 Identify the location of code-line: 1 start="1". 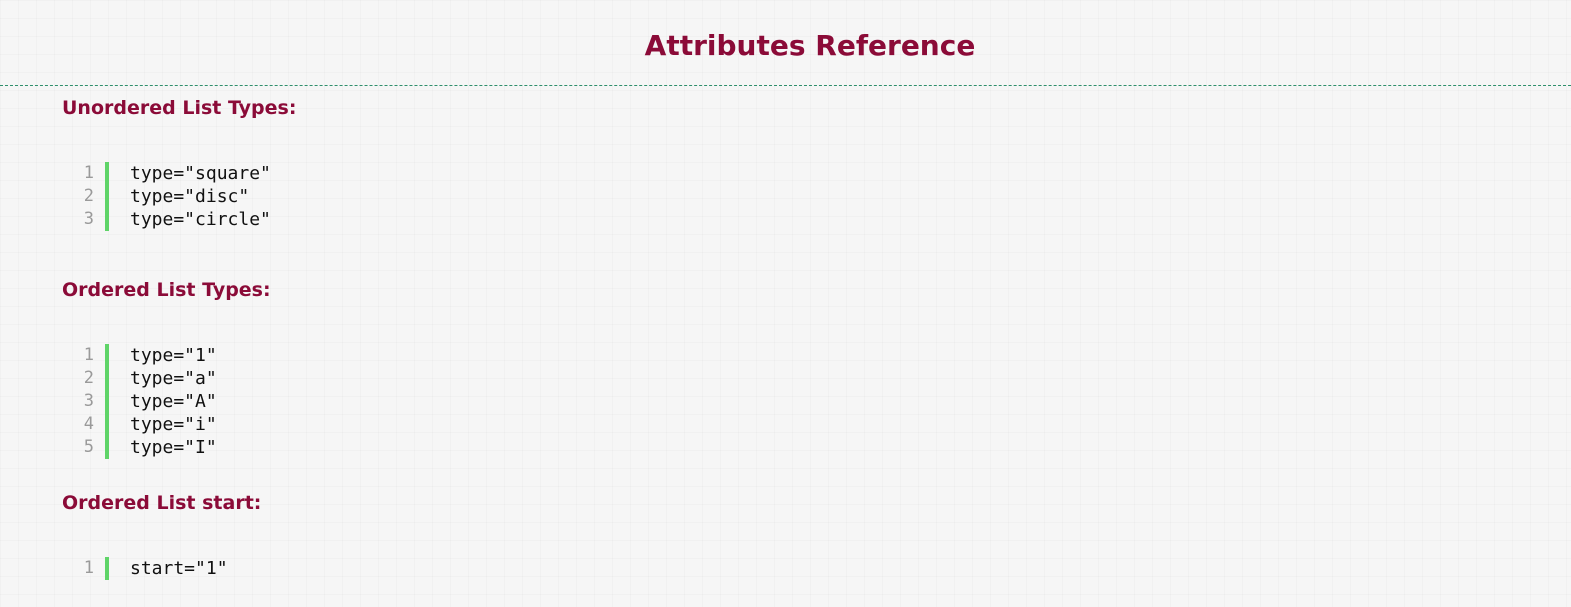
(153, 568).